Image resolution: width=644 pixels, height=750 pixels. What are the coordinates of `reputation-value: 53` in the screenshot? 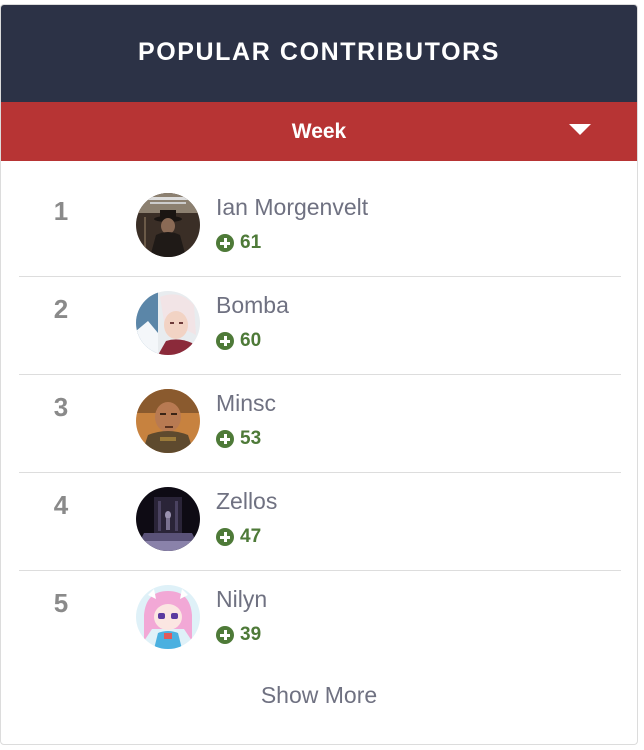 It's located at (251, 438).